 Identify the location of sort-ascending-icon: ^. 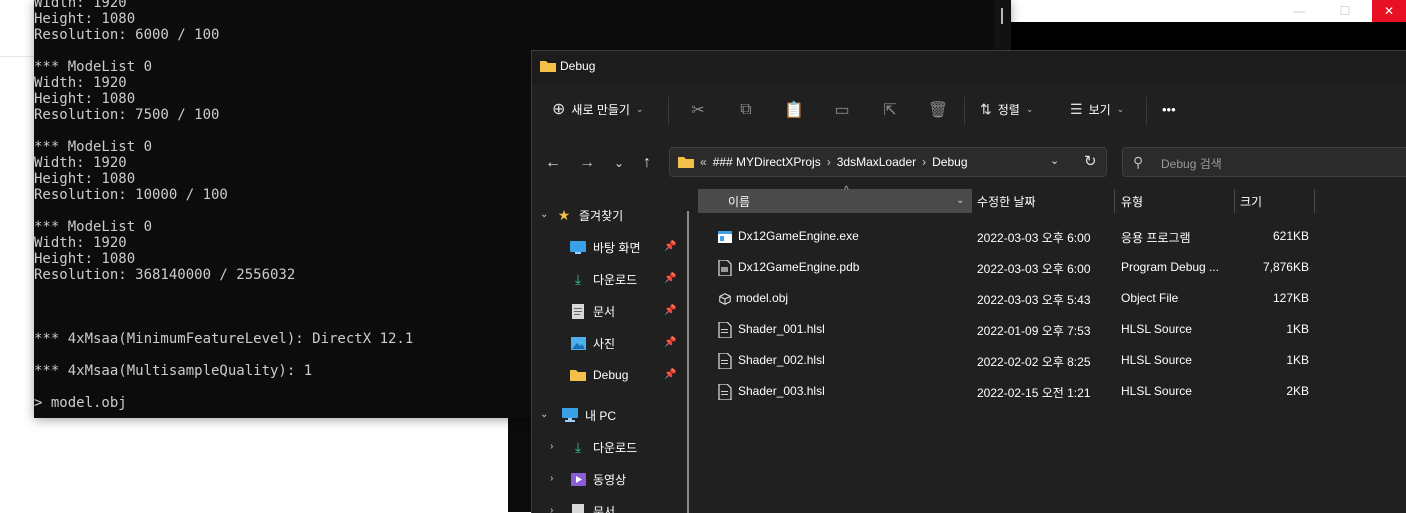
(846, 190).